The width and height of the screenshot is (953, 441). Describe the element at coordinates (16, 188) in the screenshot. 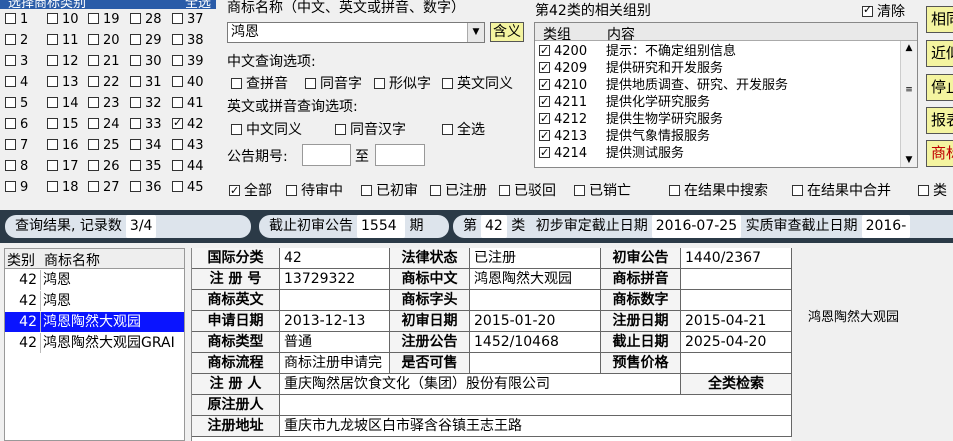

I see `class-checkbox-9: 9` at that location.